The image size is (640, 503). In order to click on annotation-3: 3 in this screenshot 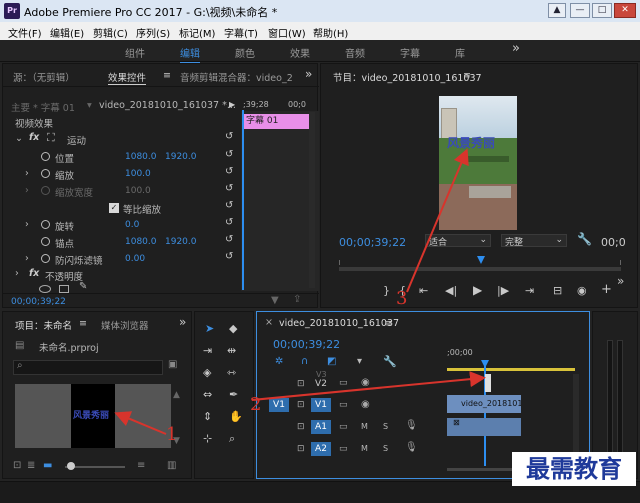, I will do `click(402, 298)`.